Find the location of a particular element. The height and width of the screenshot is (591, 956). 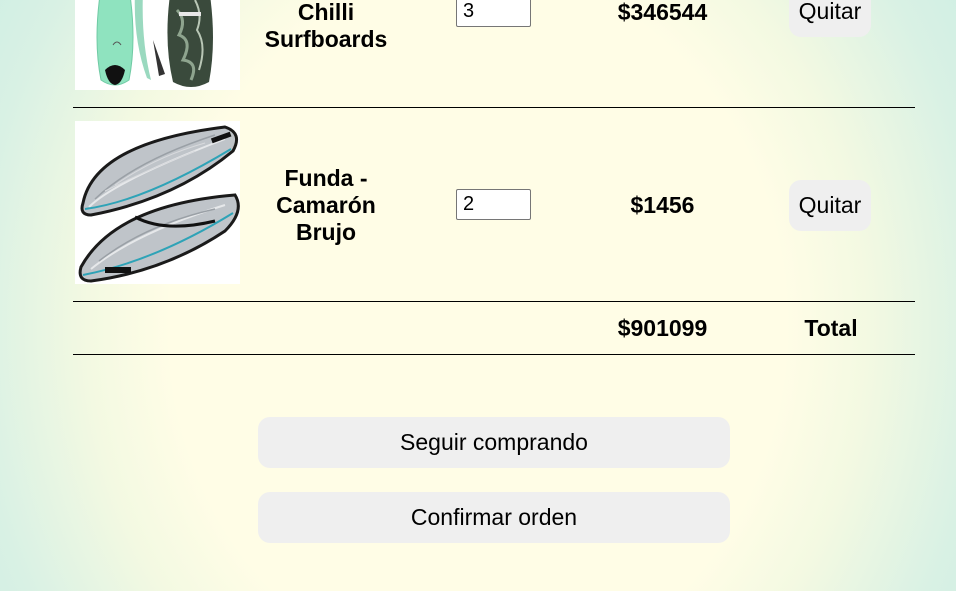

board-bag-image is located at coordinates (157, 202).